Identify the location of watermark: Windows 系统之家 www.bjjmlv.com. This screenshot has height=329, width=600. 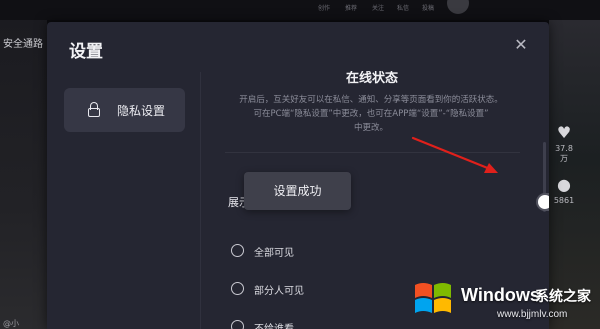
(498, 301).